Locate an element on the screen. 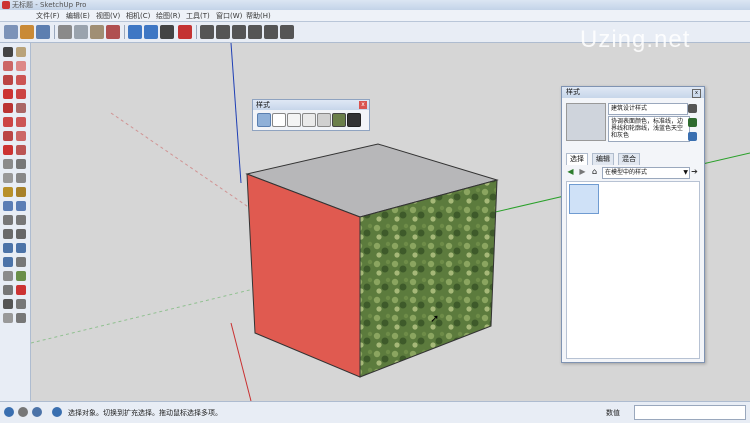 Image resolution: width=750 pixels, height=423 pixels. add-location-icon is located at coordinates (8, 276).